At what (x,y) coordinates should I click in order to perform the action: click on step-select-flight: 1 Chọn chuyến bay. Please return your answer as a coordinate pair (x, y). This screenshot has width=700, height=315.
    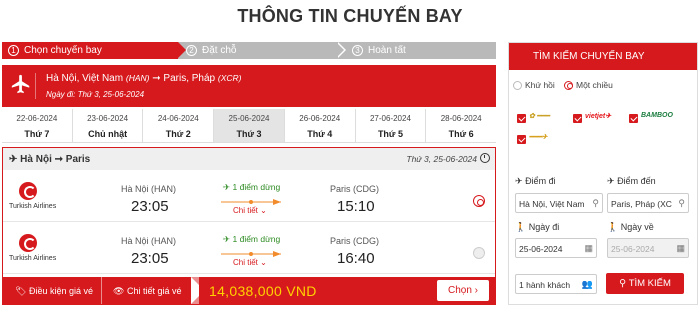
    Looking at the image, I should click on (90, 50).